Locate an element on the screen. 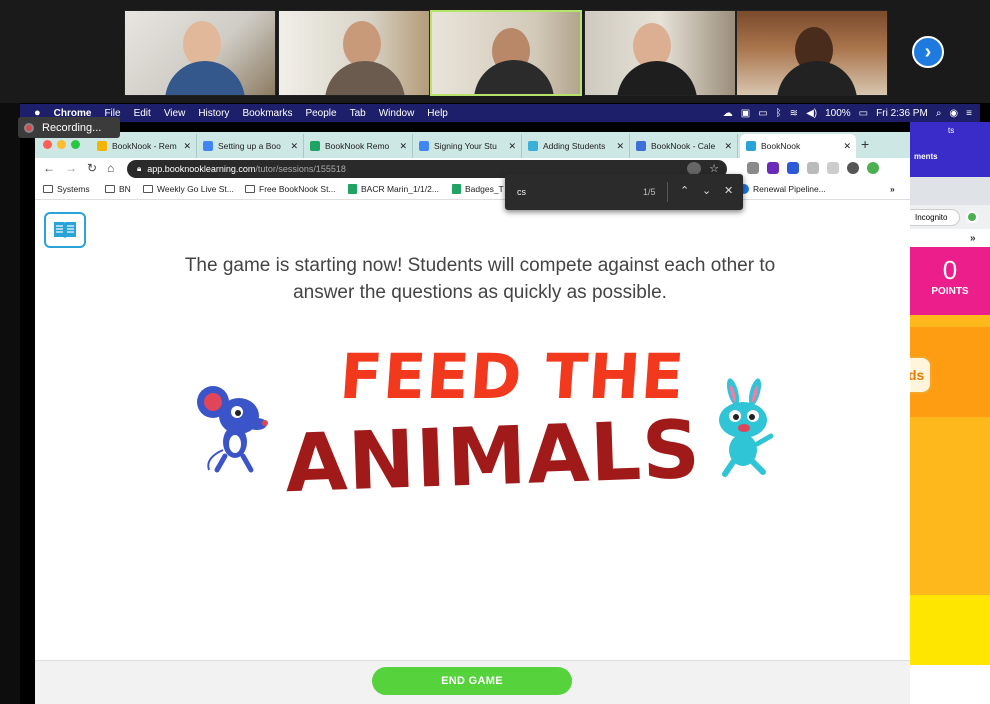 This screenshot has height=704, width=990. incognito-badge: Incognito is located at coordinates (935, 217).